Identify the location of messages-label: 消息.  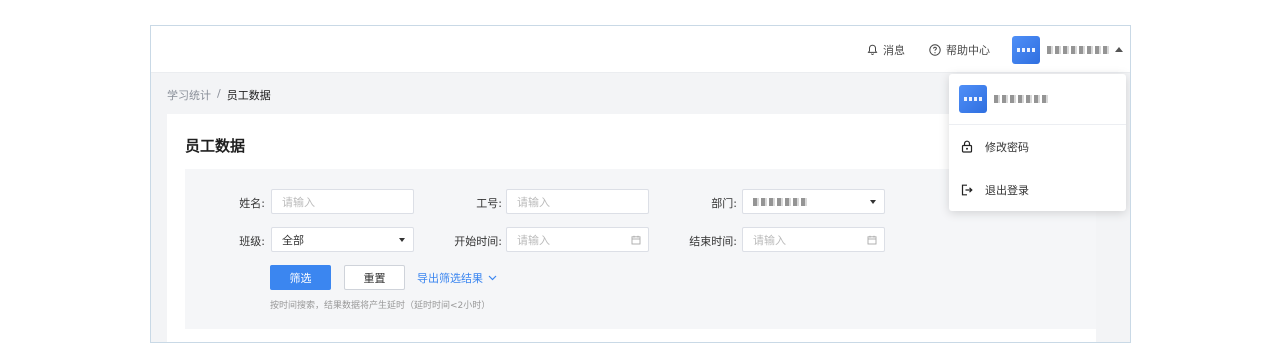
(894, 50).